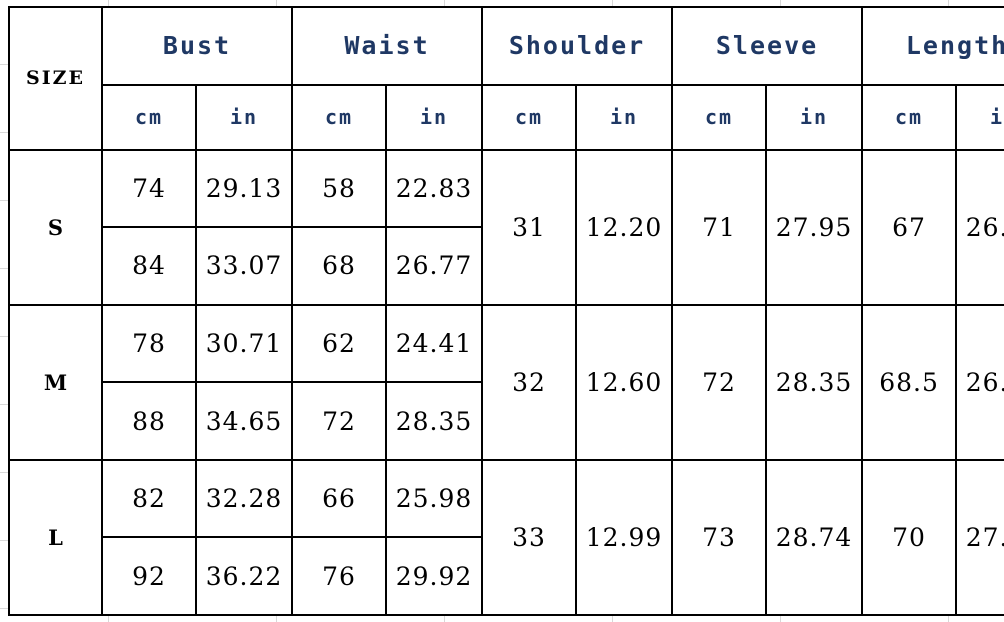 This screenshot has width=1004, height=622. Describe the element at coordinates (149, 188) in the screenshot. I see `cell-s-bust-min-cm: 74` at that location.